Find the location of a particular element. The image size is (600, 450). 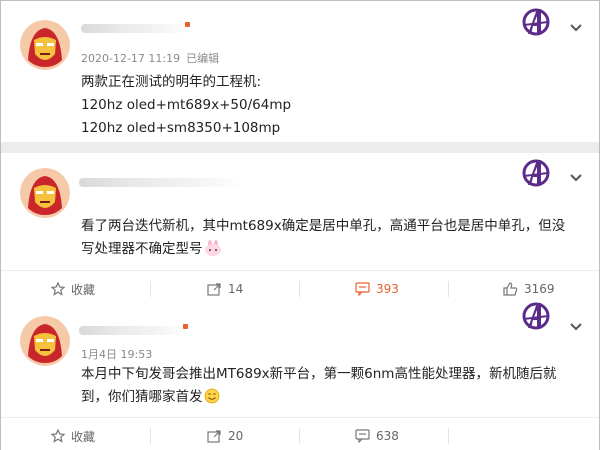

post-meta: 1月4日 19:53 is located at coordinates (116, 354).